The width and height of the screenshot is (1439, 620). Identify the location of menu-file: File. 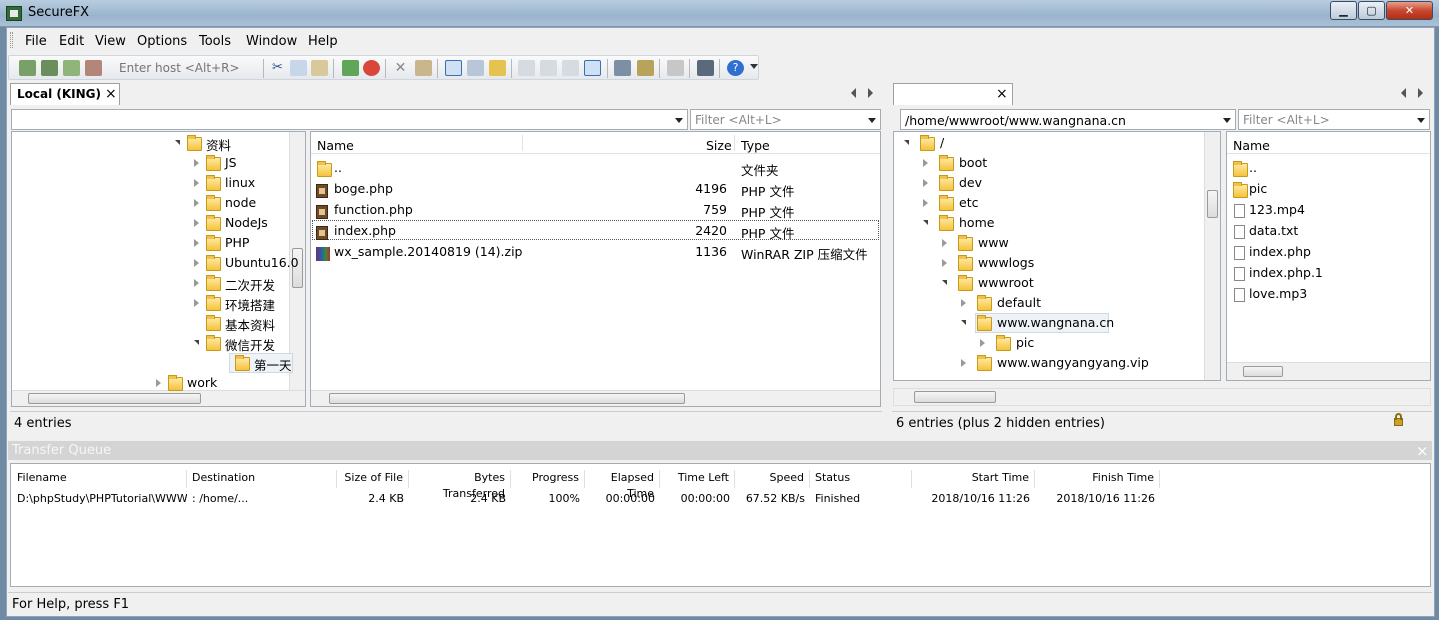
(36, 41).